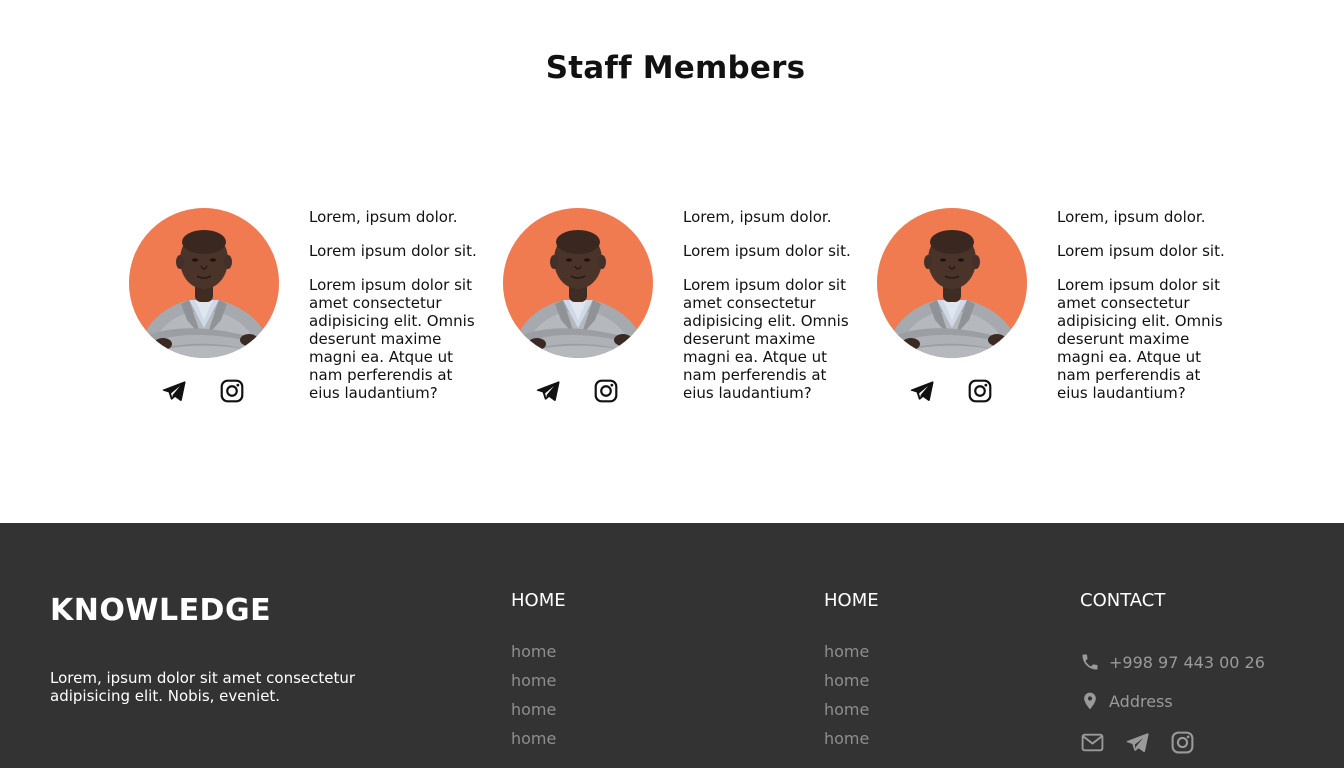 The image size is (1344, 768). Describe the element at coordinates (1123, 600) in the screenshot. I see `contact-title: CONTACT` at that location.